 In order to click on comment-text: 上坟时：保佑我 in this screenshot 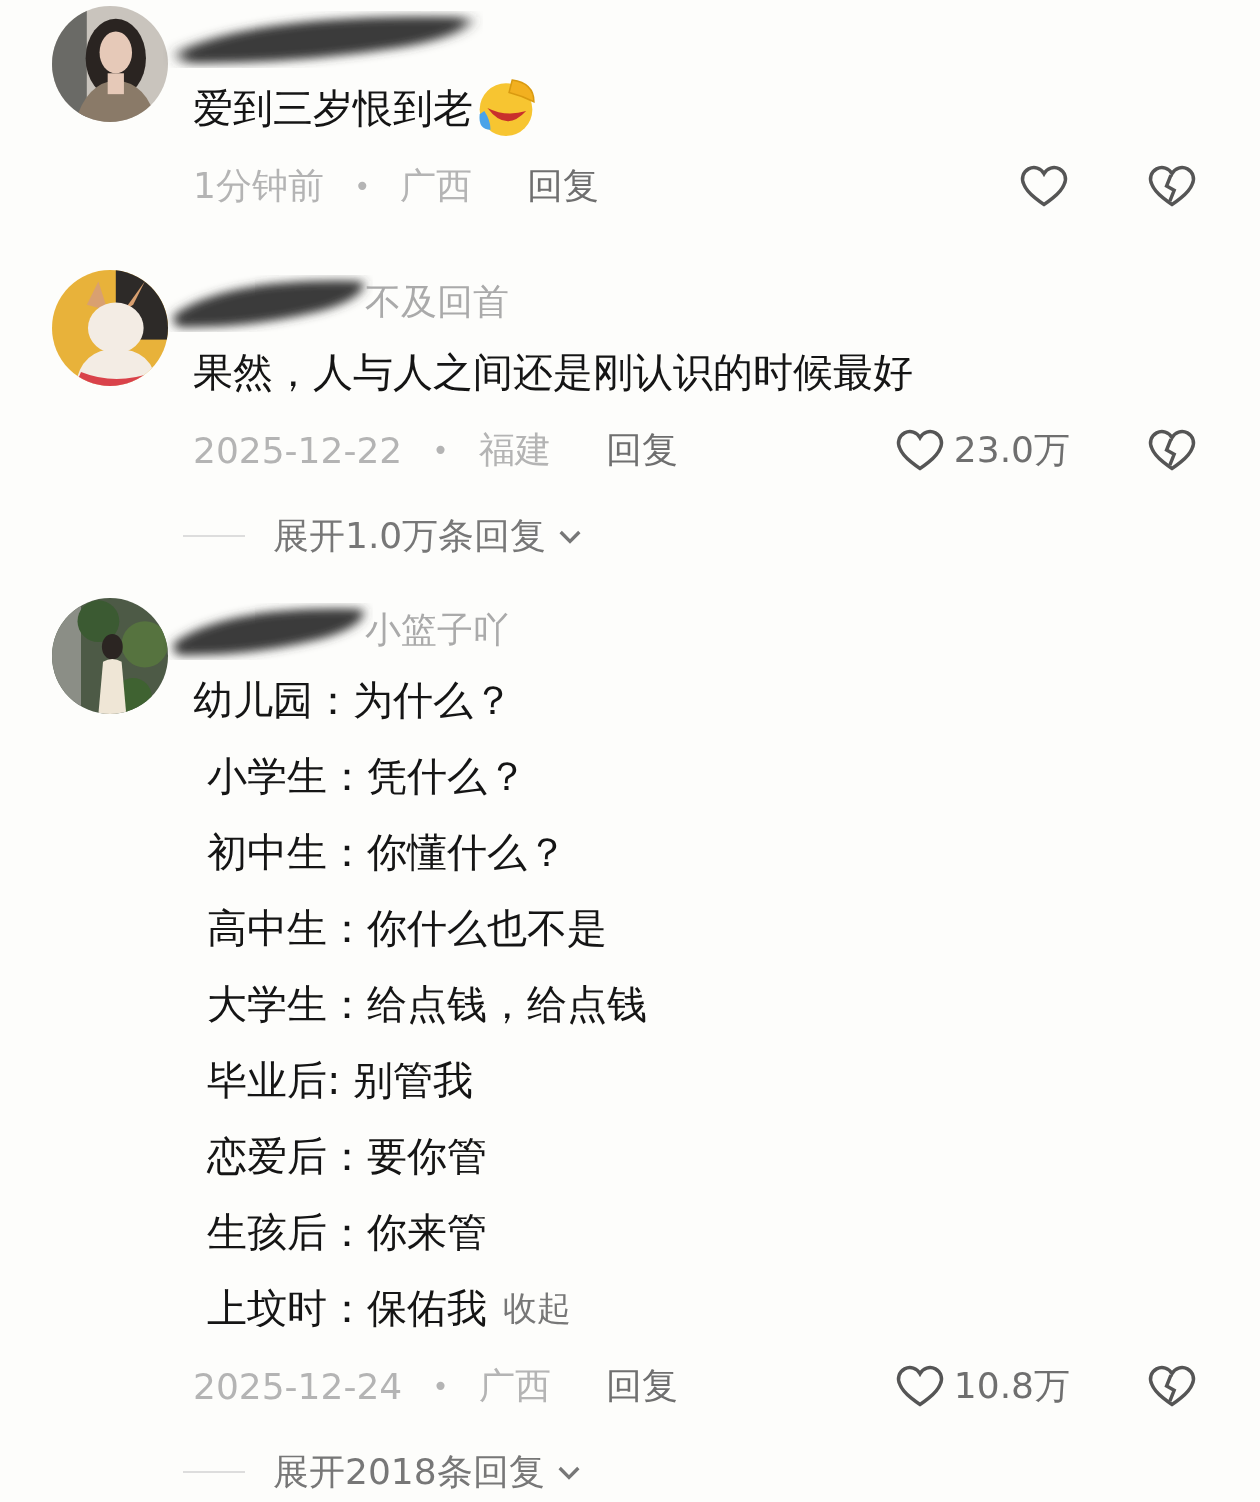, I will do `click(347, 1308)`.